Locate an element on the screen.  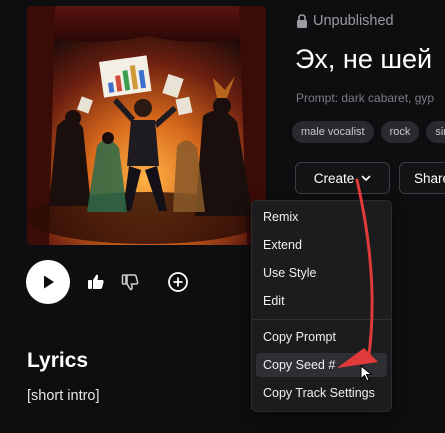
menu-item-edit: Edit is located at coordinates (321, 301).